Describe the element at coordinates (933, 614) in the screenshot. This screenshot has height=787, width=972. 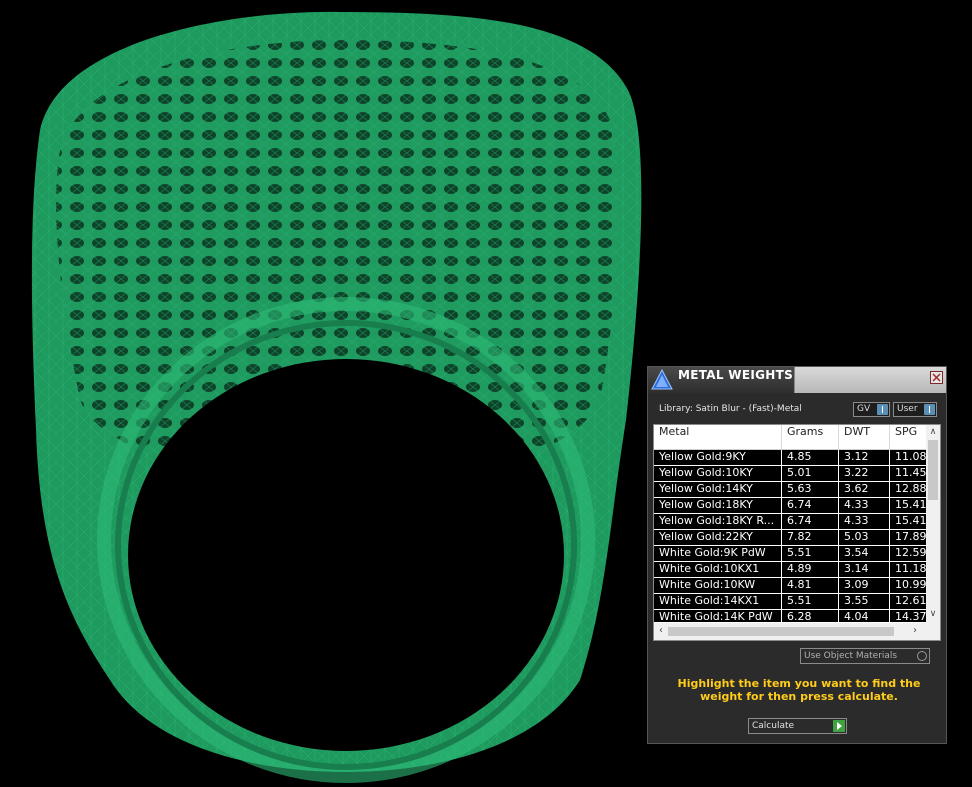
I see `scroll-down-icon: ∨` at that location.